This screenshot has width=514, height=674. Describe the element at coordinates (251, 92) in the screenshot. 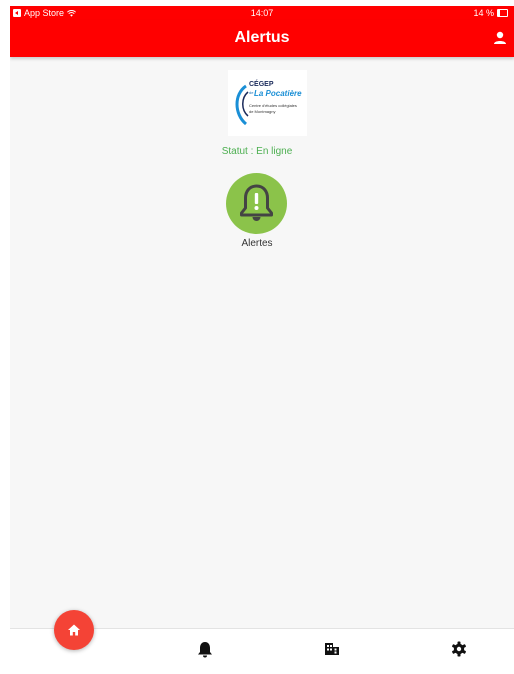

I see `logo-text-de: de` at that location.